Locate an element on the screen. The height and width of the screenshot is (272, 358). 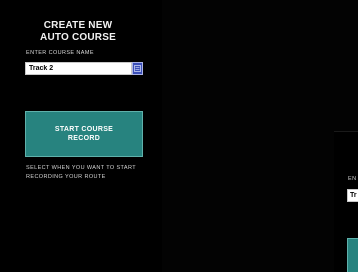
course-name-input is located at coordinates (78, 68).